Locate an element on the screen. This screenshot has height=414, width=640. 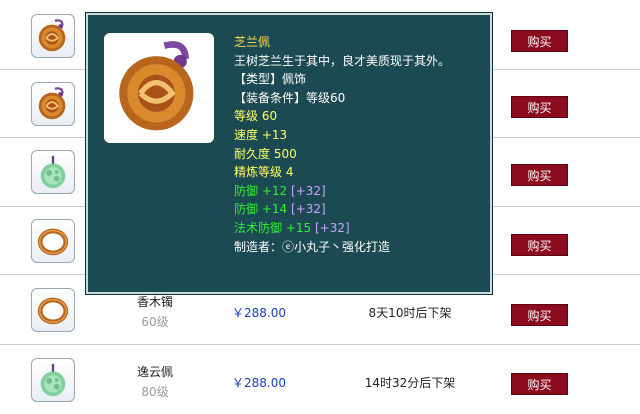
stat-level: 等级 60 is located at coordinates (256, 116).